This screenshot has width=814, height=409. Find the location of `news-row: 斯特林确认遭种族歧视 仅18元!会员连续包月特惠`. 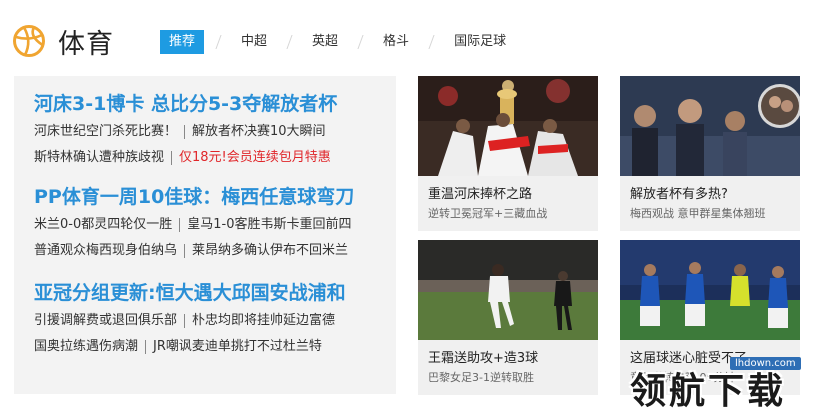

news-row: 斯特林确认遭种族歧视 仅18元!会员连续包月特惠 is located at coordinates (211, 158).